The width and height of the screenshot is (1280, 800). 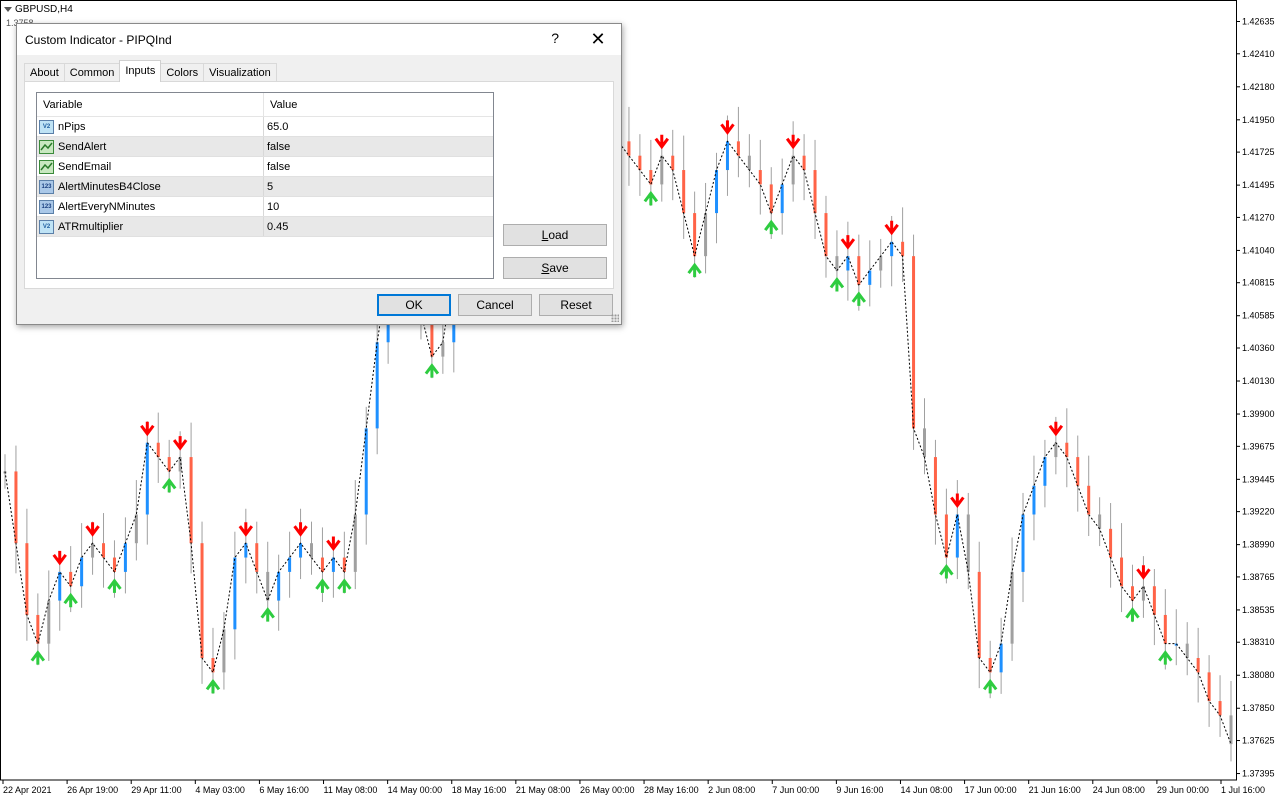 I want to click on reset-button: Reset, so click(x=576, y=305).